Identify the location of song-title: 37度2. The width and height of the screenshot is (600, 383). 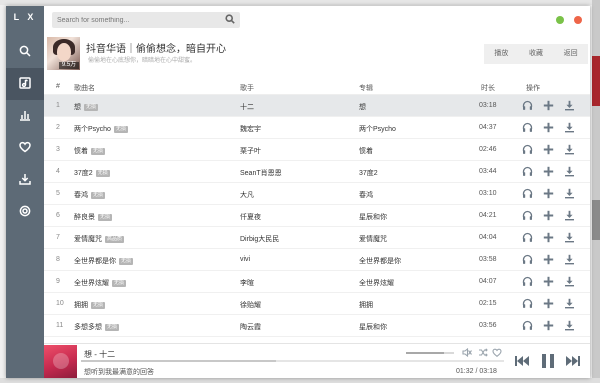
(83, 173).